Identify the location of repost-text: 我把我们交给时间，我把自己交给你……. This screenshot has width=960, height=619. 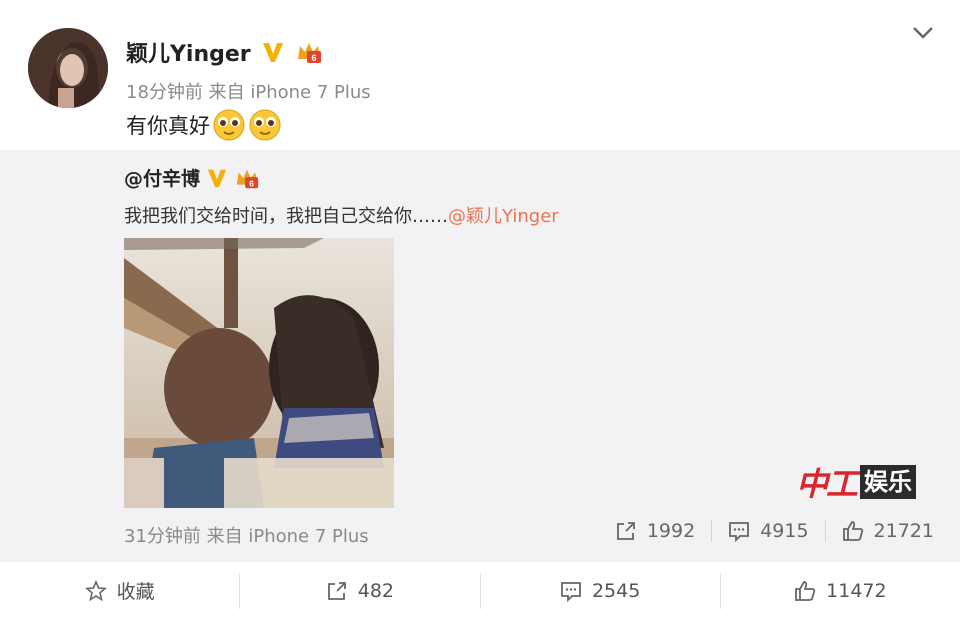
(286, 216).